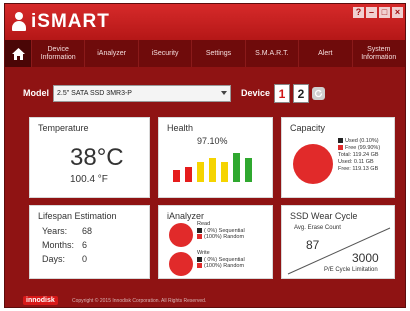 This screenshot has width=410, height=311. I want to click on health-percent: 97.10%, so click(212, 141).